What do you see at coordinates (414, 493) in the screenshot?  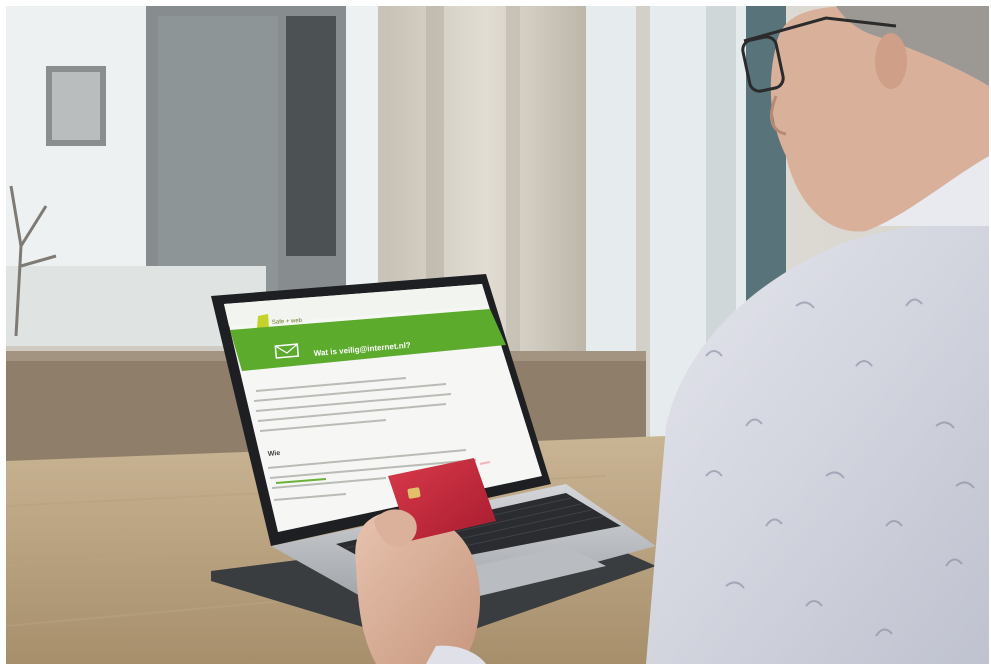 I see `card-chip-icon` at bounding box center [414, 493].